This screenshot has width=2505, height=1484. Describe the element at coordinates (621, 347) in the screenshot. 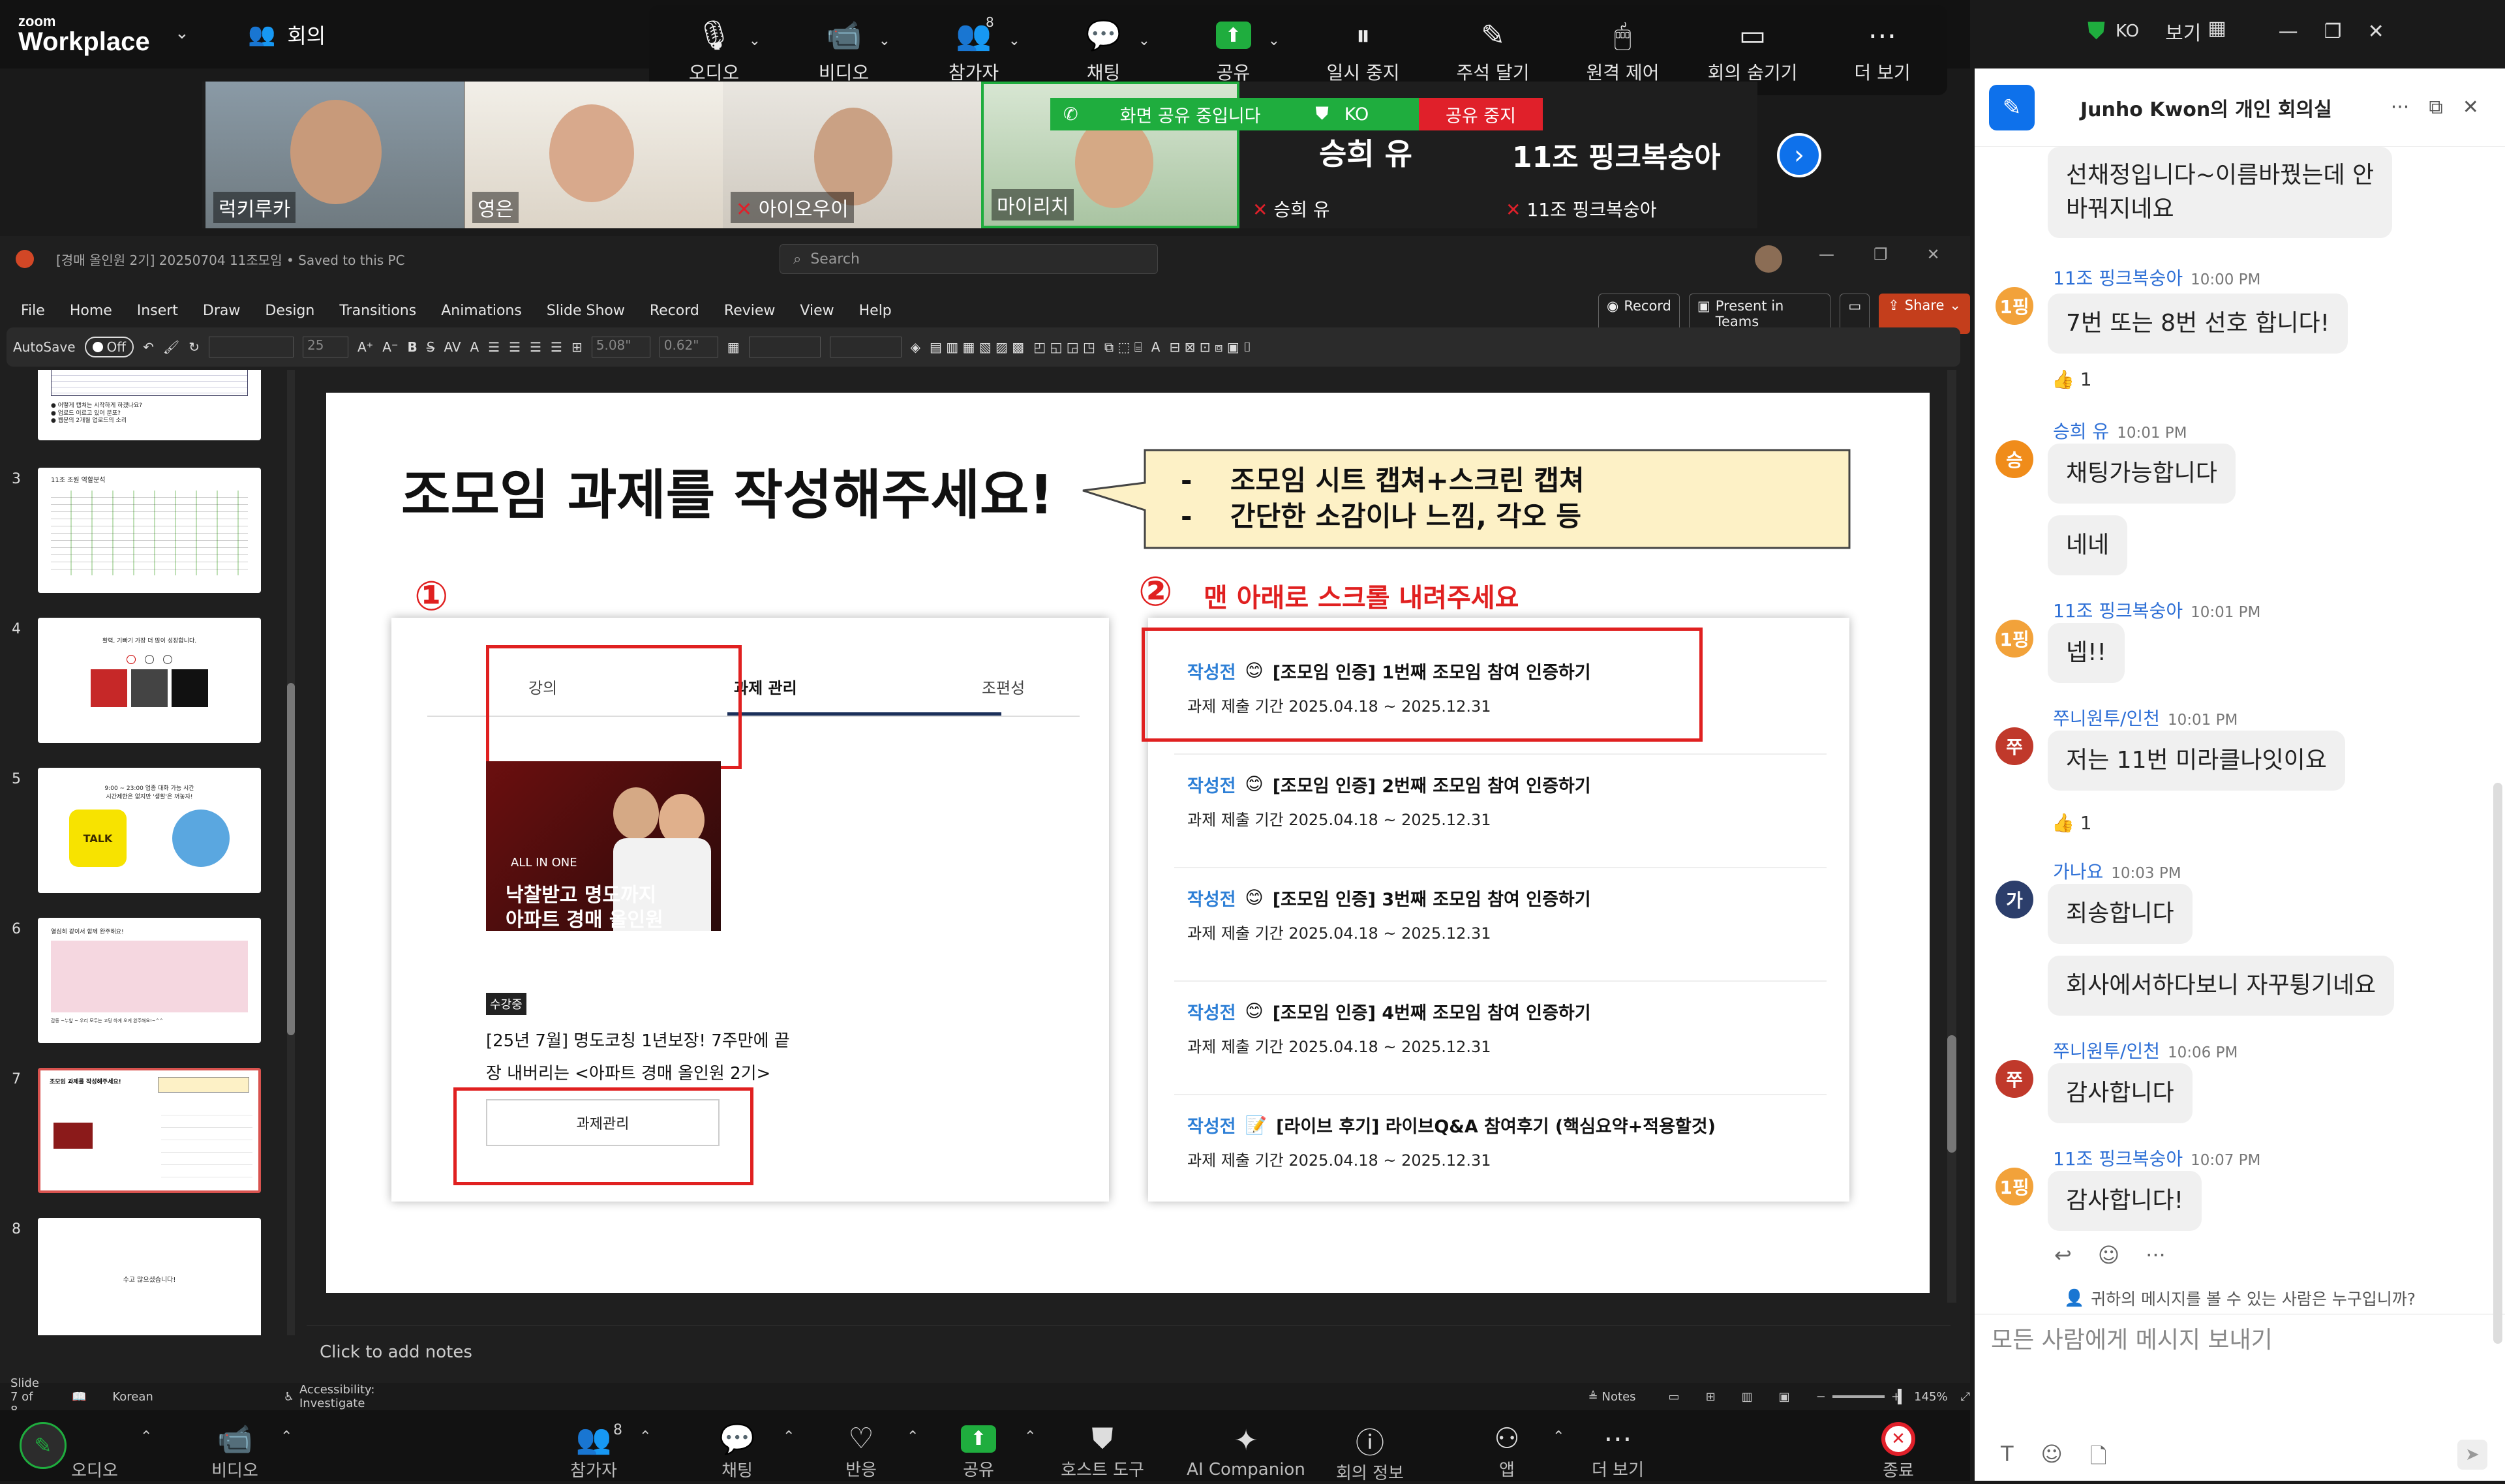

I see `width-field: 5.08"` at that location.